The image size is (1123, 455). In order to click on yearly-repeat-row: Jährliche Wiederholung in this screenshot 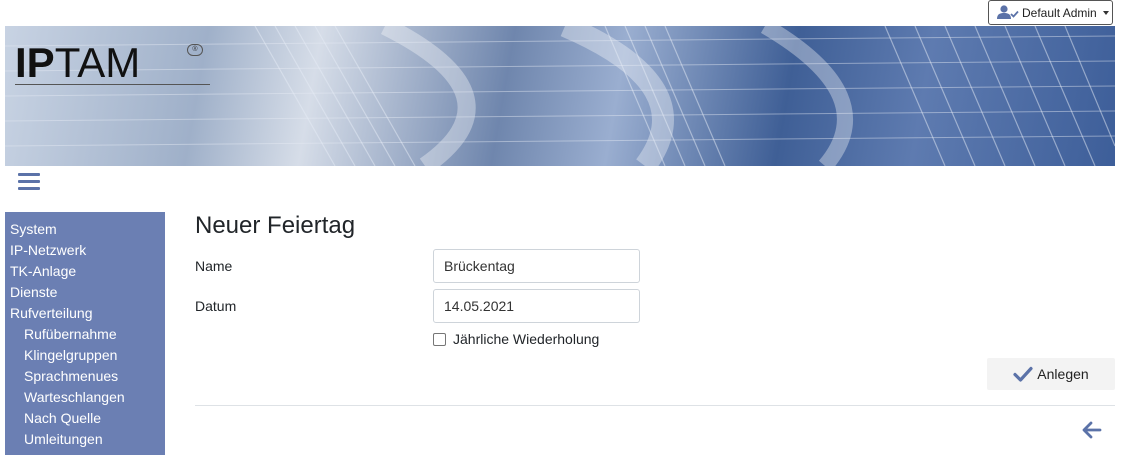, I will do `click(516, 339)`.